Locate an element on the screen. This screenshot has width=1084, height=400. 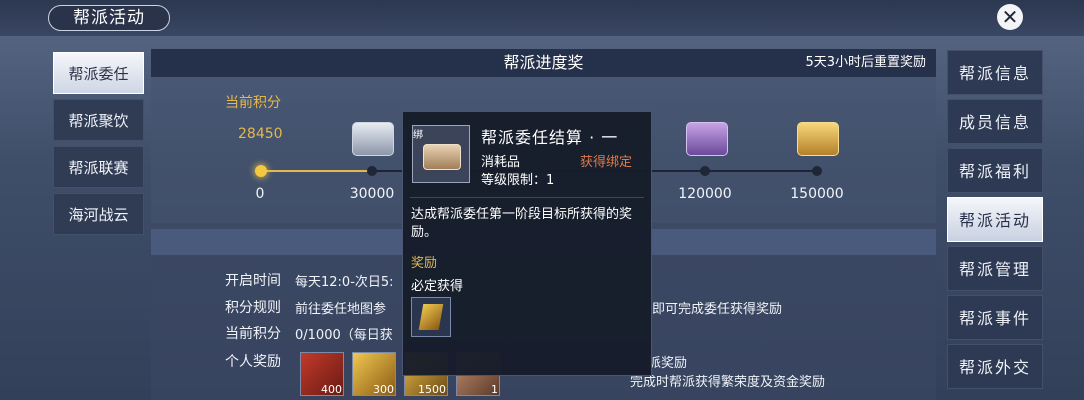
tooltip-title: 帮派委任结算 · 一 is located at coordinates (550, 137).